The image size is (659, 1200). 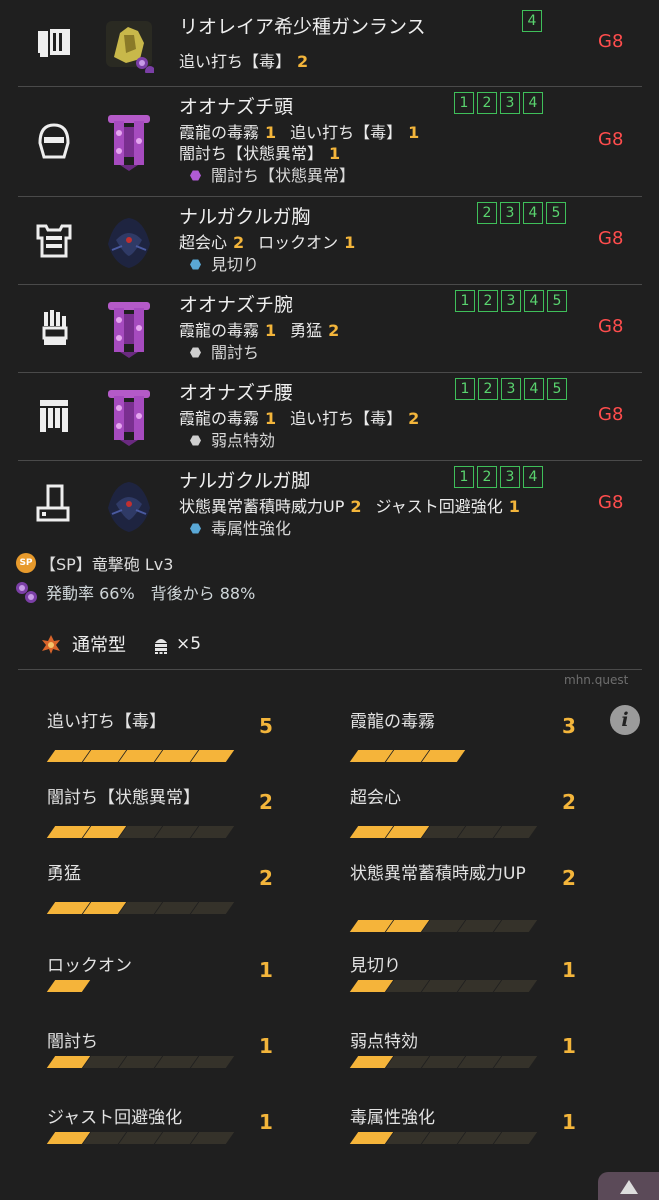 What do you see at coordinates (243, 440) in the screenshot?
I see `decoration-label: 弱点特効` at bounding box center [243, 440].